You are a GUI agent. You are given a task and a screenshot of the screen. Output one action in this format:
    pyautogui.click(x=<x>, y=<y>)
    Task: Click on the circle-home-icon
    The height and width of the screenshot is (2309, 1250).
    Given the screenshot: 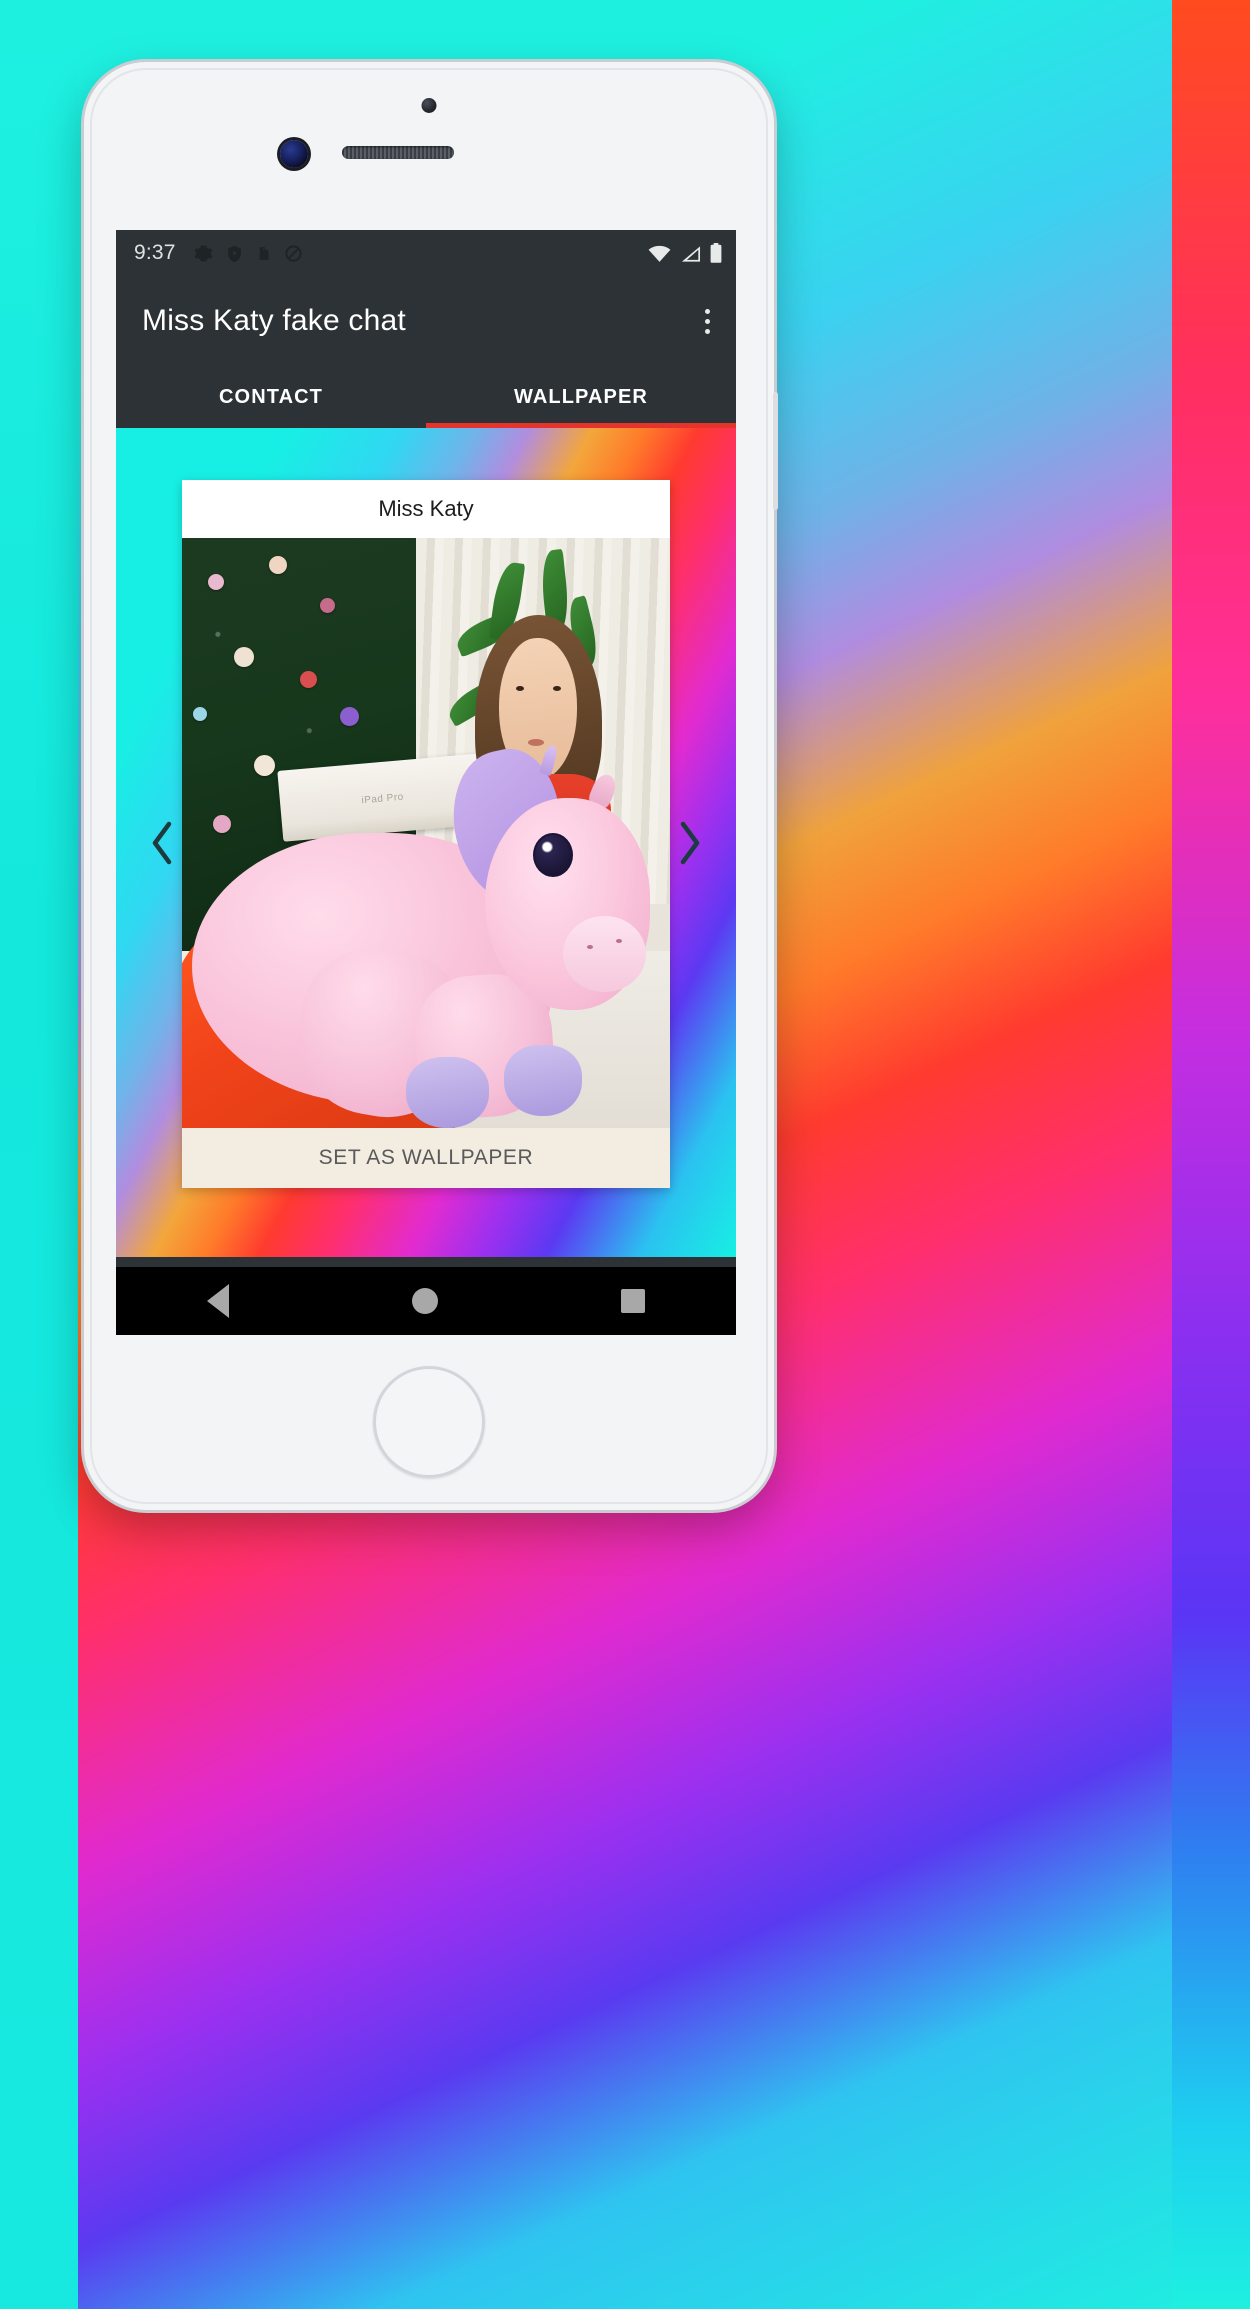 What is the action you would take?
    pyautogui.click(x=424, y=1301)
    